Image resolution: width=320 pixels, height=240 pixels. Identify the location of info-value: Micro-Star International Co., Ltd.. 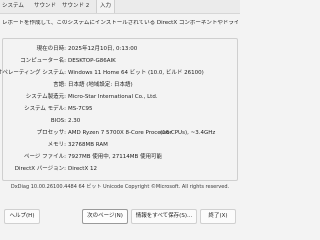
(113, 97).